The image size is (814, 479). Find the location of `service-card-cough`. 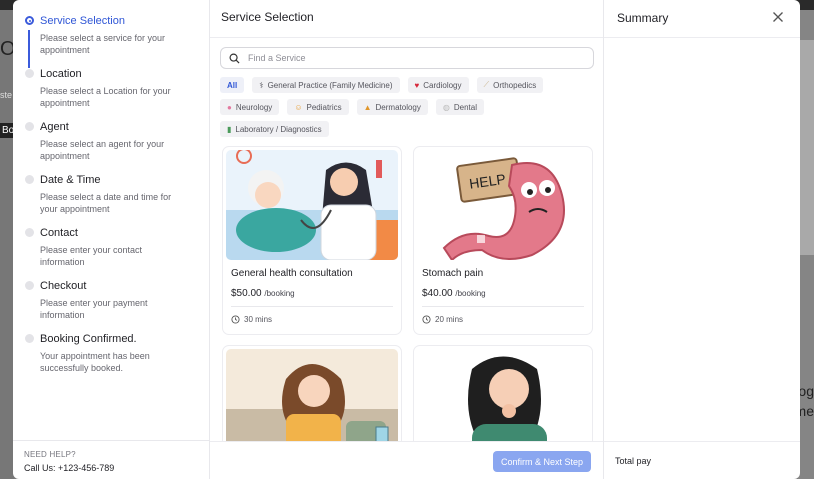

service-card-cough is located at coordinates (503, 393).